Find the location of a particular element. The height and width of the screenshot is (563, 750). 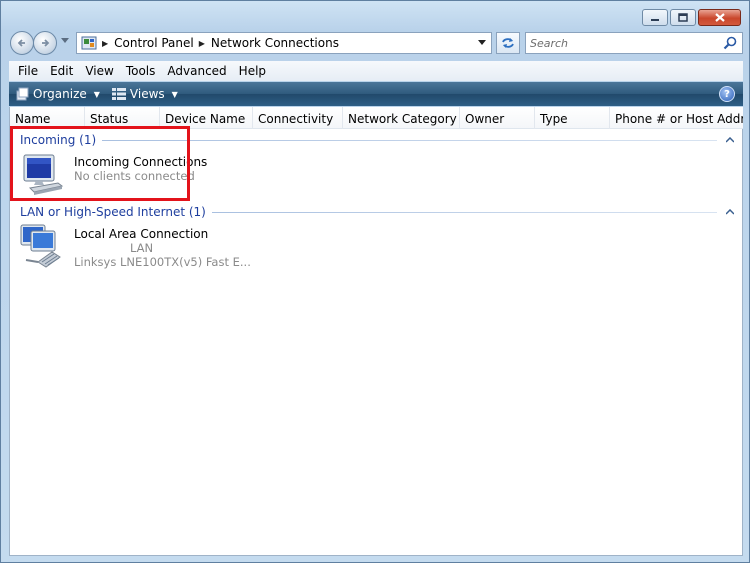

group-title: LAN or High-Speed Internet (1) is located at coordinates (113, 212).